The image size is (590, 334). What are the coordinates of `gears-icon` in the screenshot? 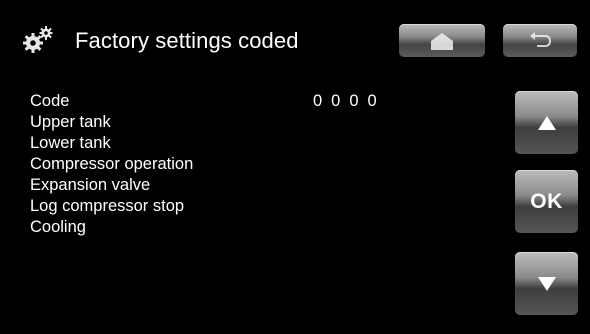 It's located at (38, 39).